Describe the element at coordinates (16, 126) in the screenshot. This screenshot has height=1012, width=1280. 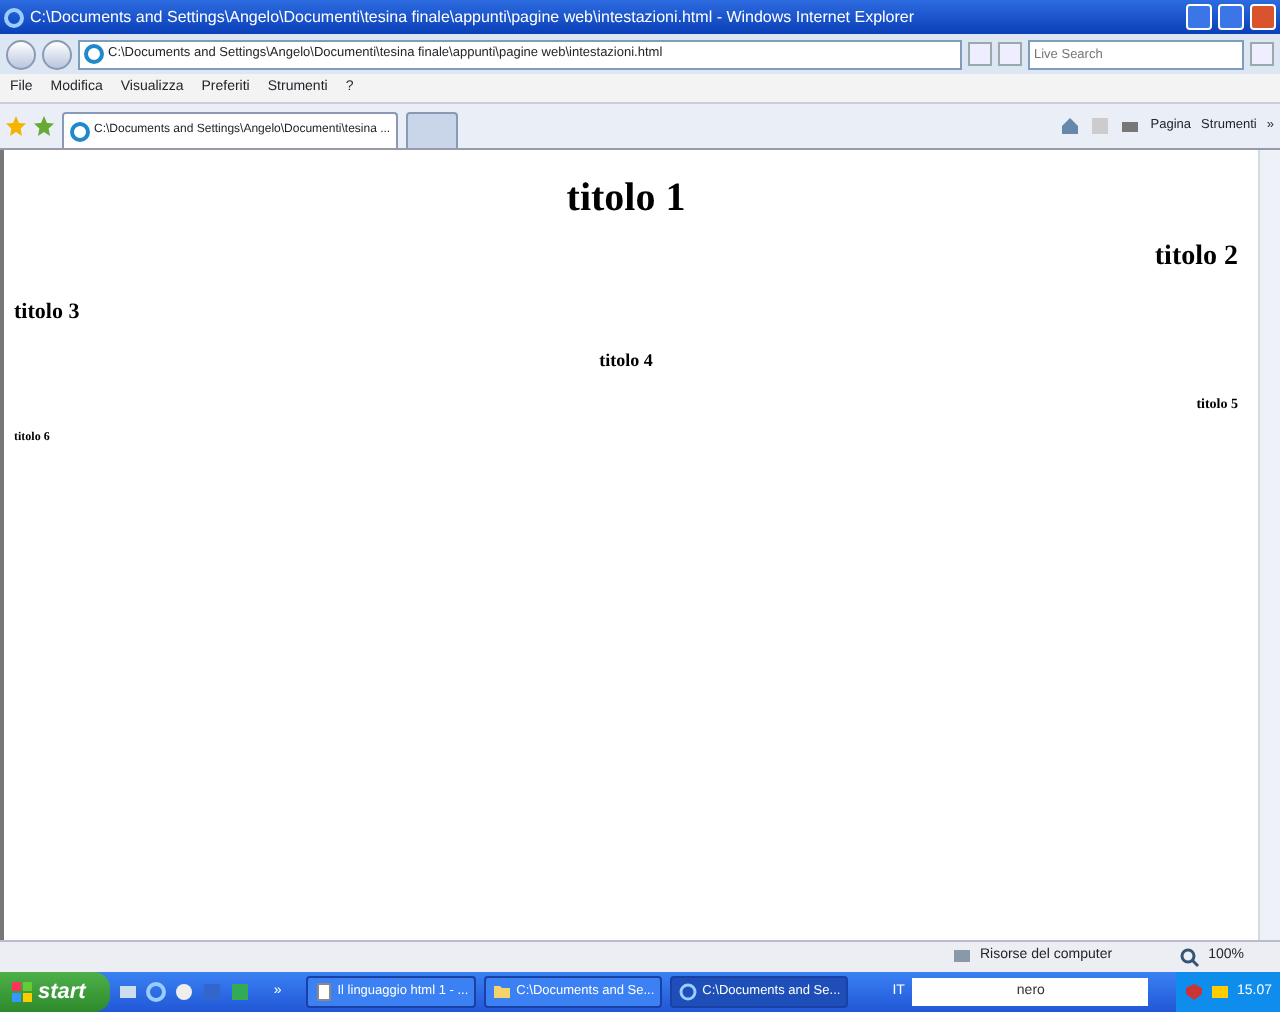
I see `star-icon` at that location.